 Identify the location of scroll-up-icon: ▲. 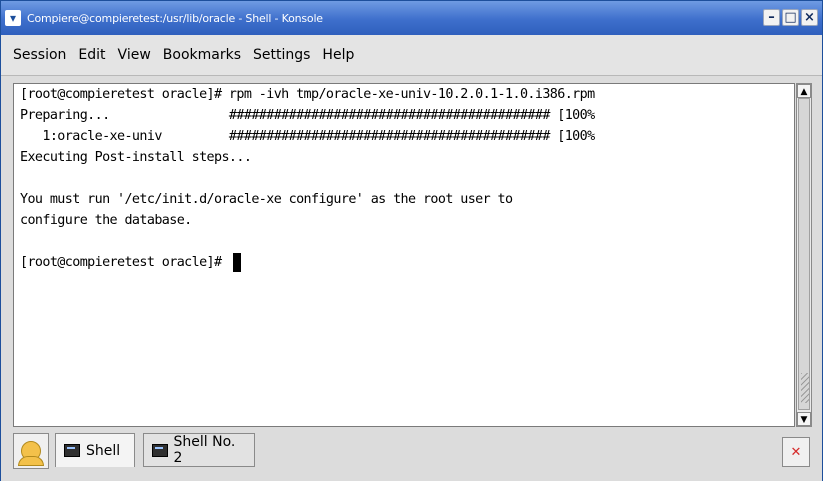
(804, 91).